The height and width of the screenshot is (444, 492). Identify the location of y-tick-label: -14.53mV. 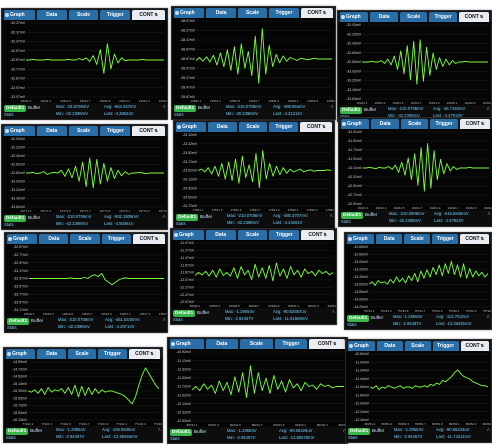
(19, 362).